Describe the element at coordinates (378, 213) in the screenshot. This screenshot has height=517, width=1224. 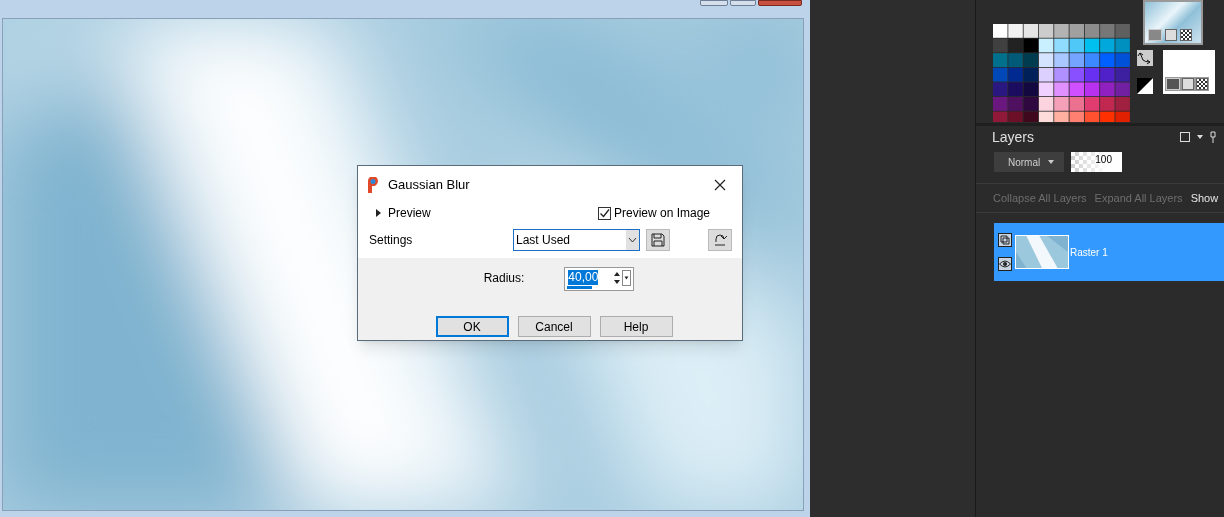
I see `expand-arrow-icon` at that location.